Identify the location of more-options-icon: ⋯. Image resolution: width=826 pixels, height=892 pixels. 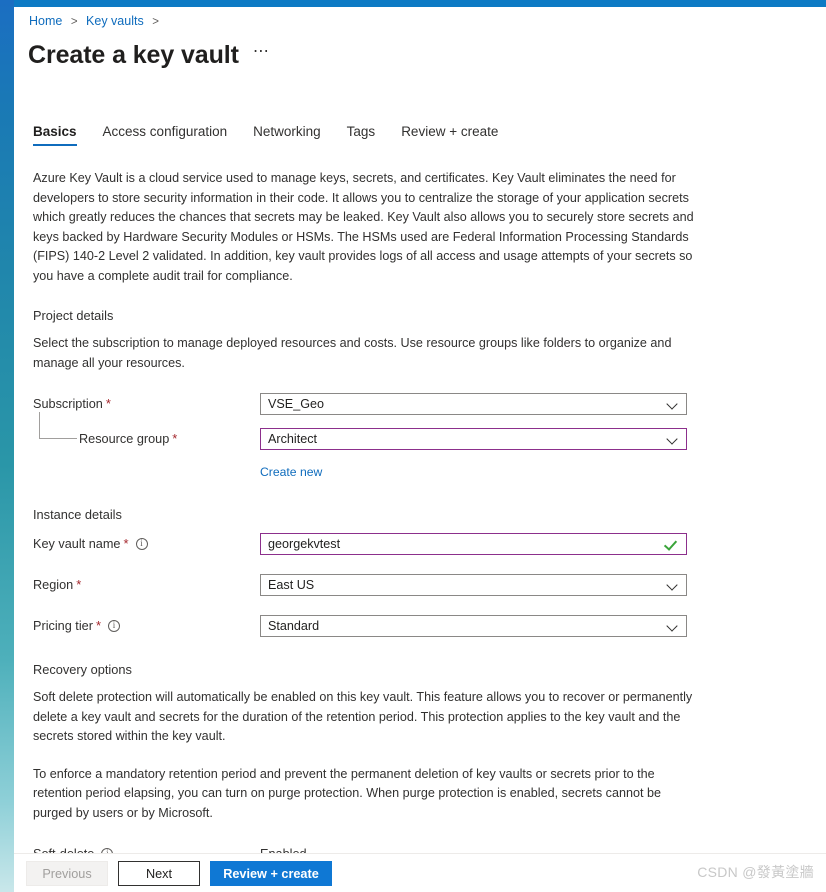
(261, 54).